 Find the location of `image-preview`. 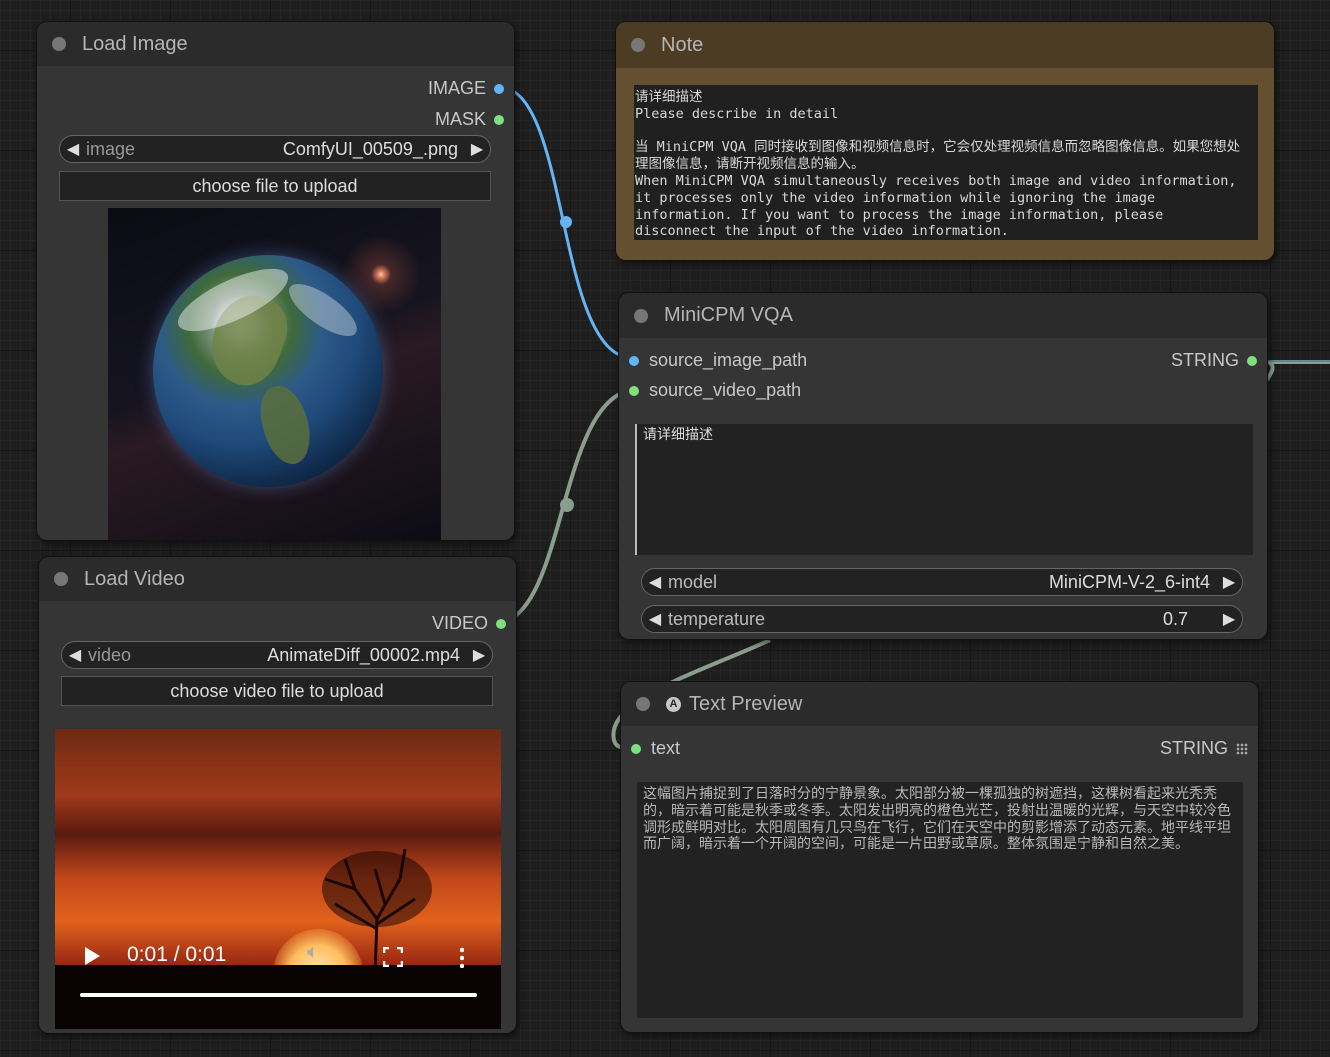

image-preview is located at coordinates (274, 374).